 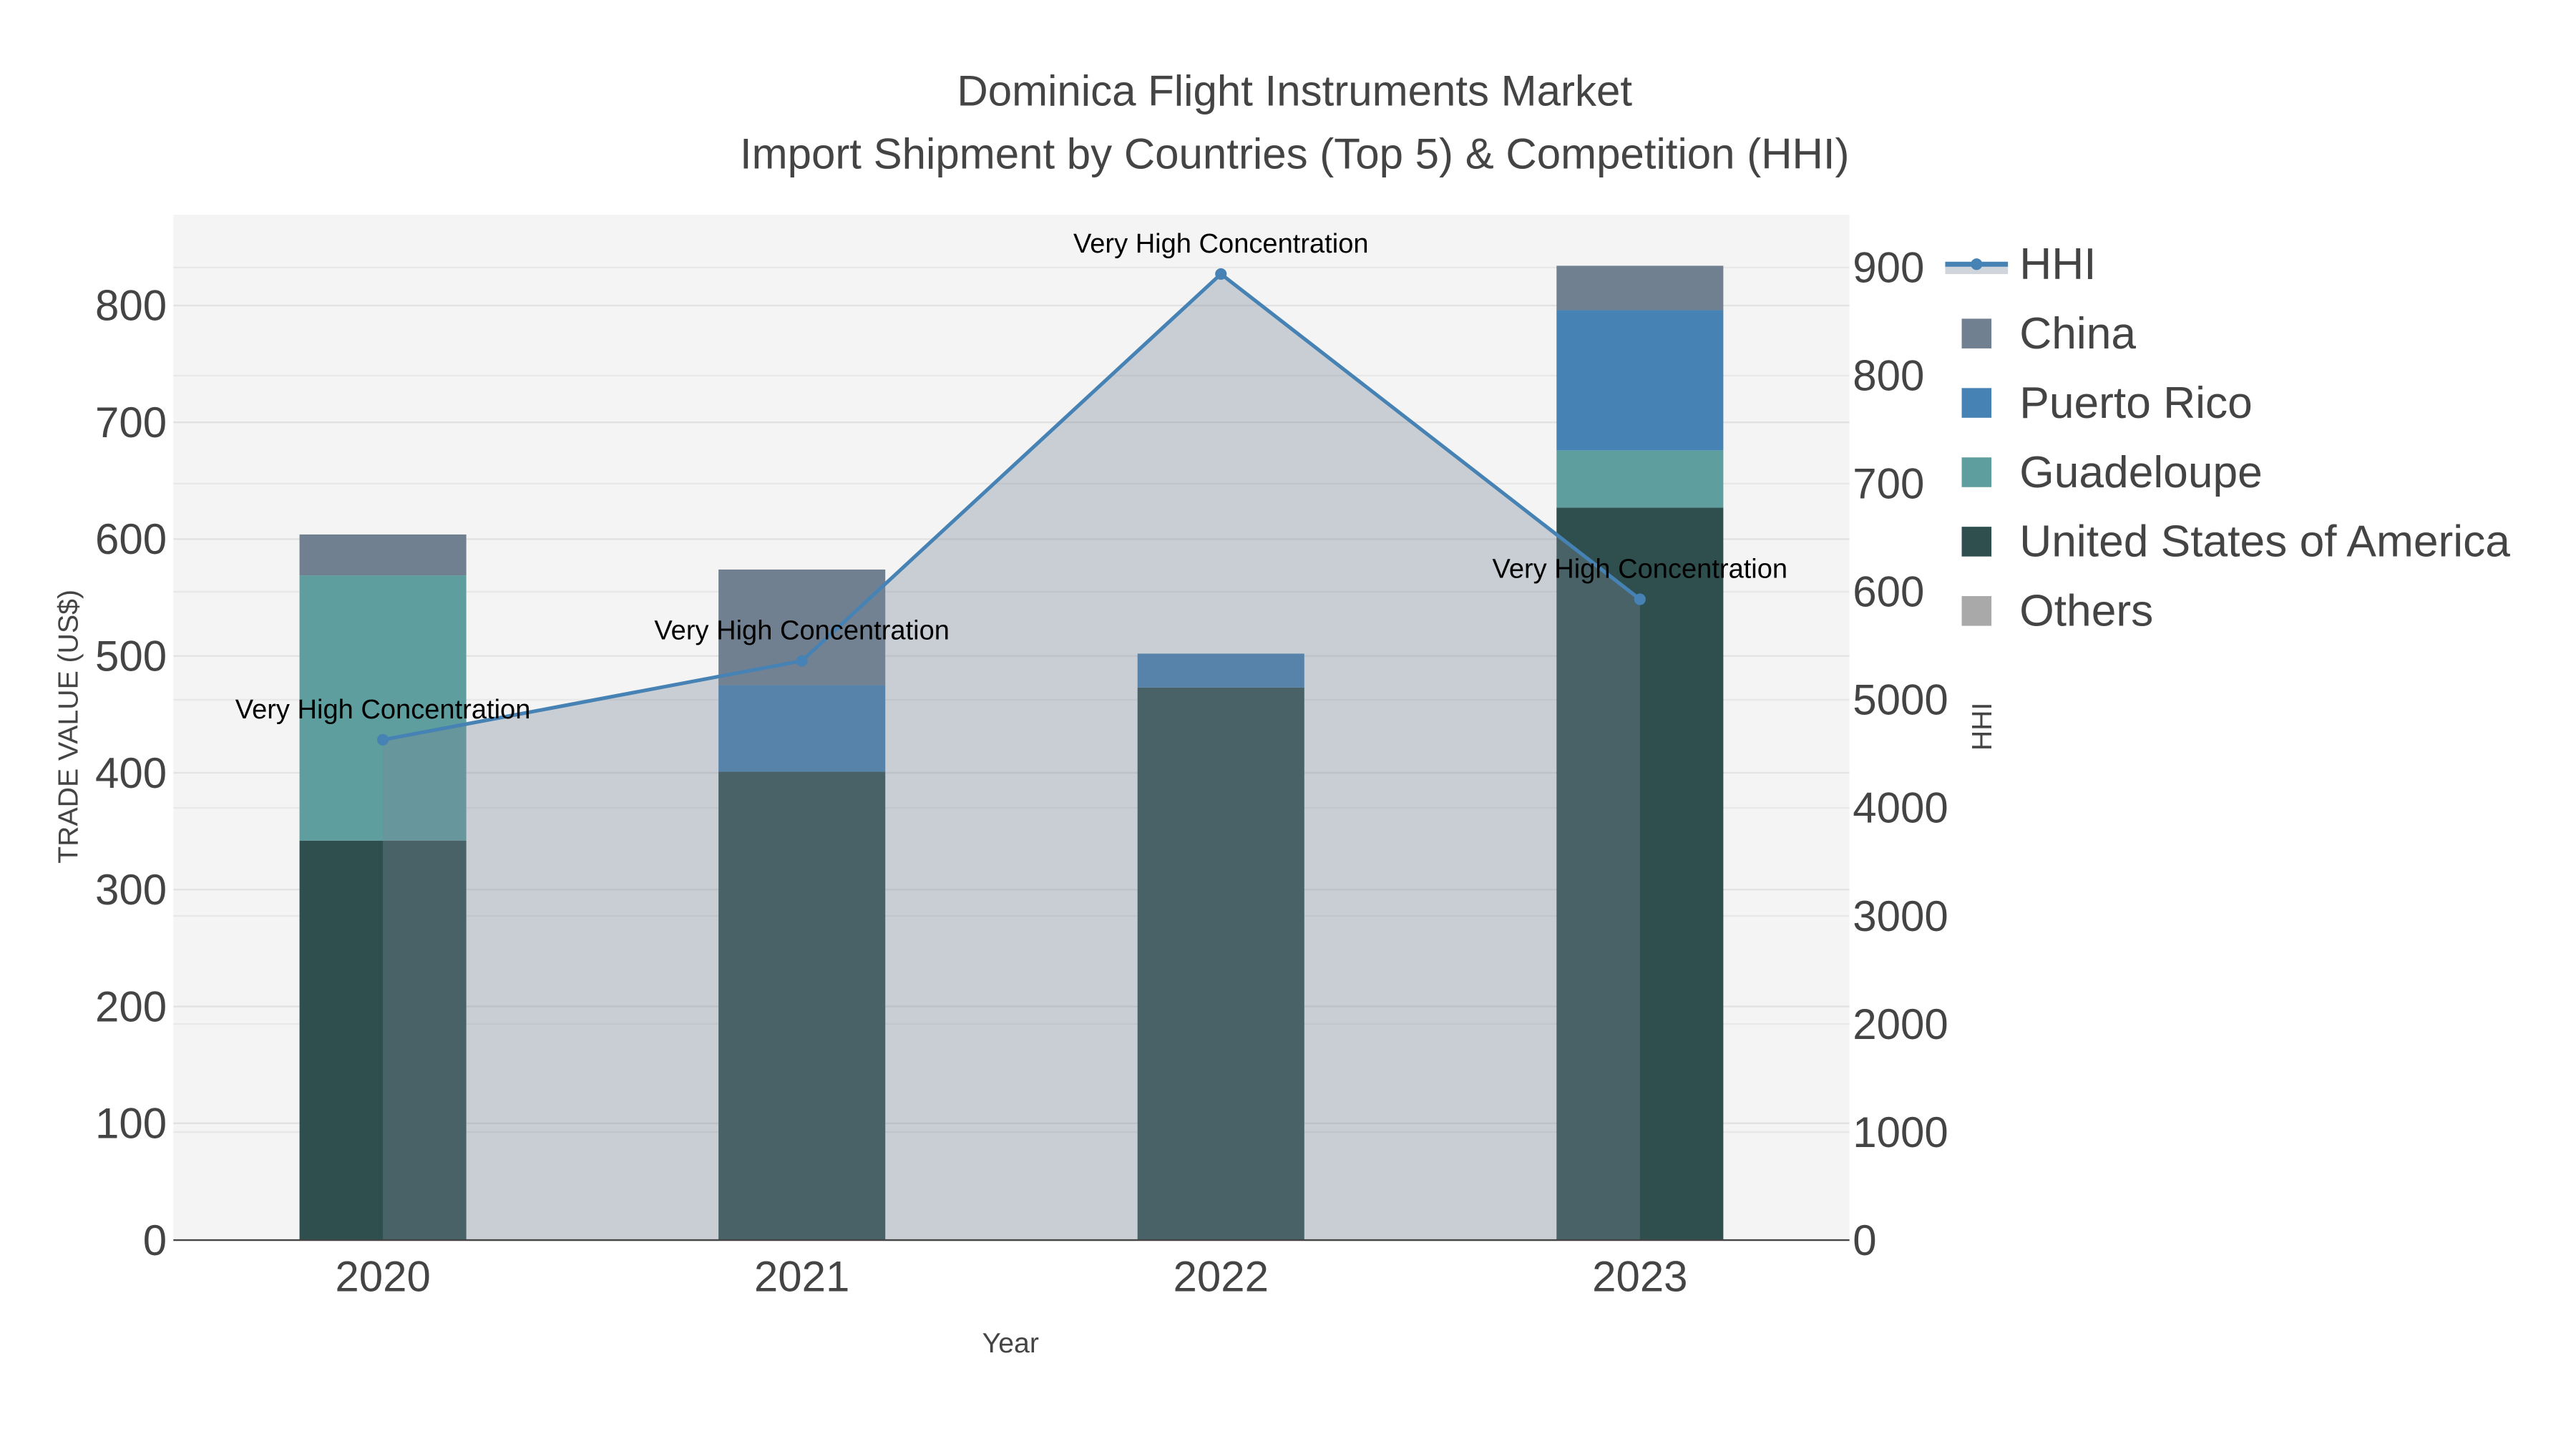 I want to click on x-axis-title: Year, so click(x=1010, y=1343).